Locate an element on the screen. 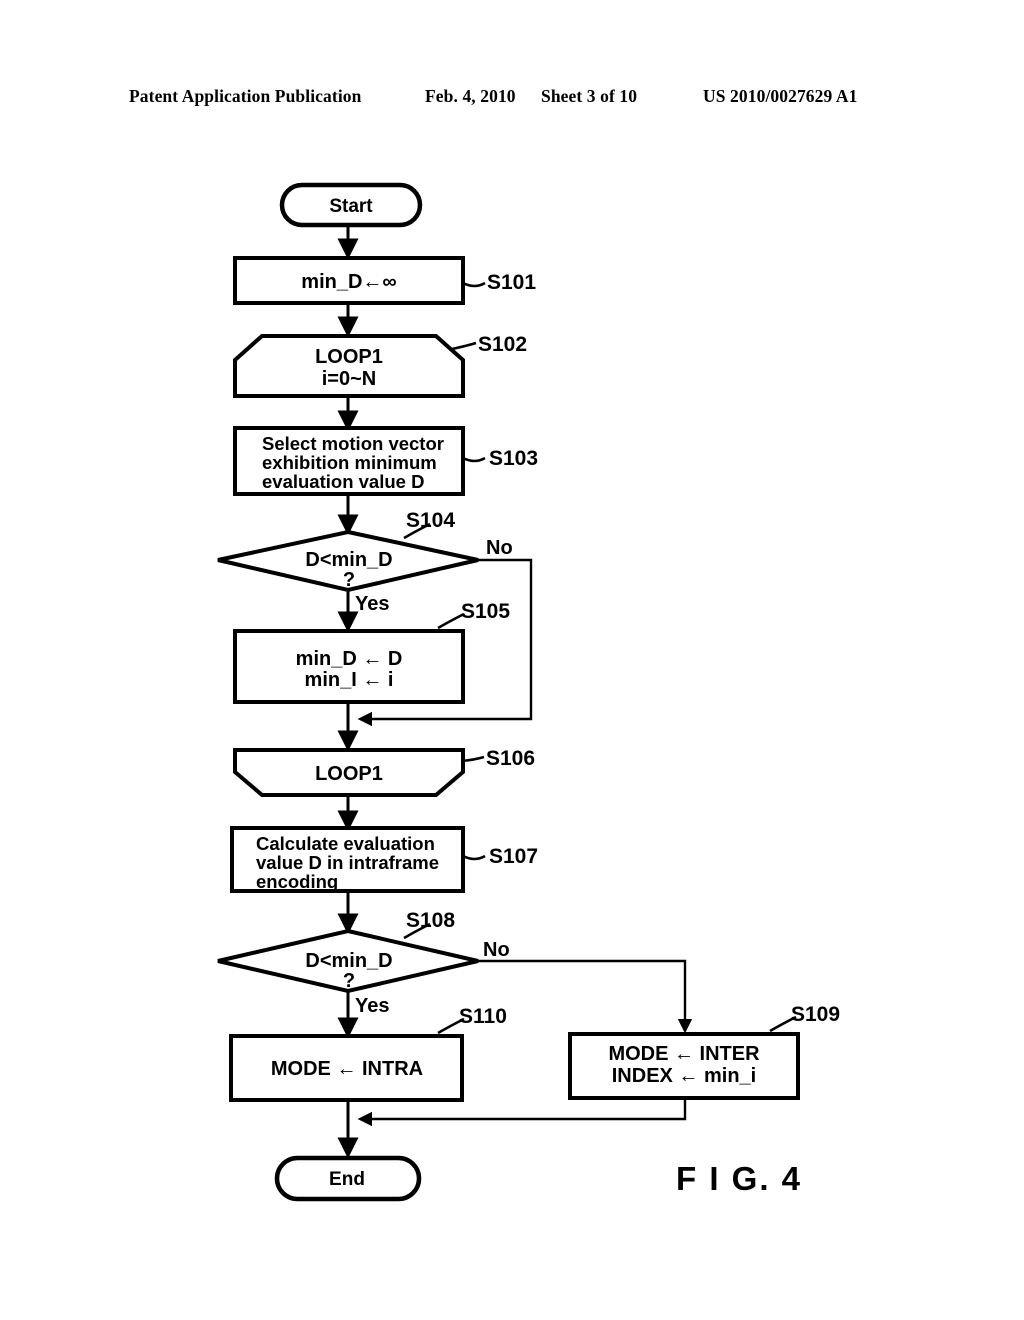  node-s105: min_D ← D min_I ← i S105 is located at coordinates (371, 652).